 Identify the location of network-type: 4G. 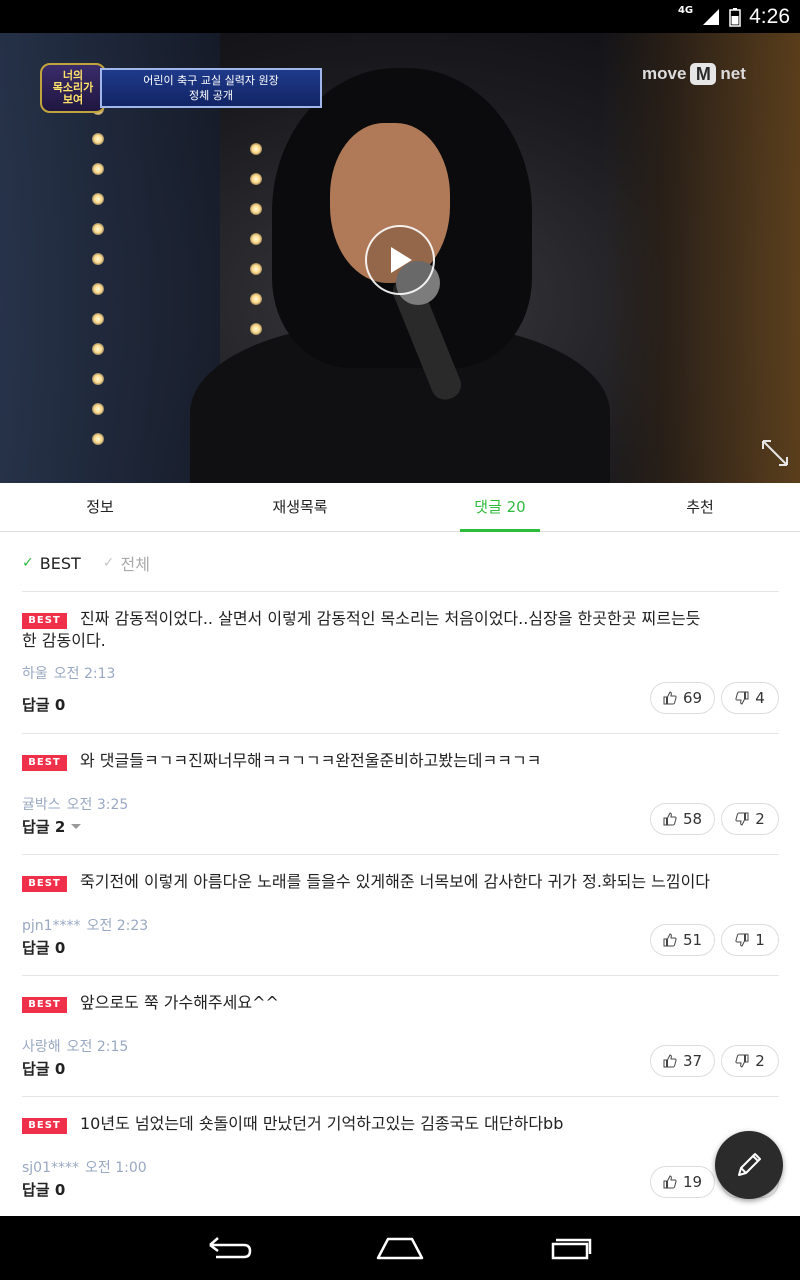
(685, 10).